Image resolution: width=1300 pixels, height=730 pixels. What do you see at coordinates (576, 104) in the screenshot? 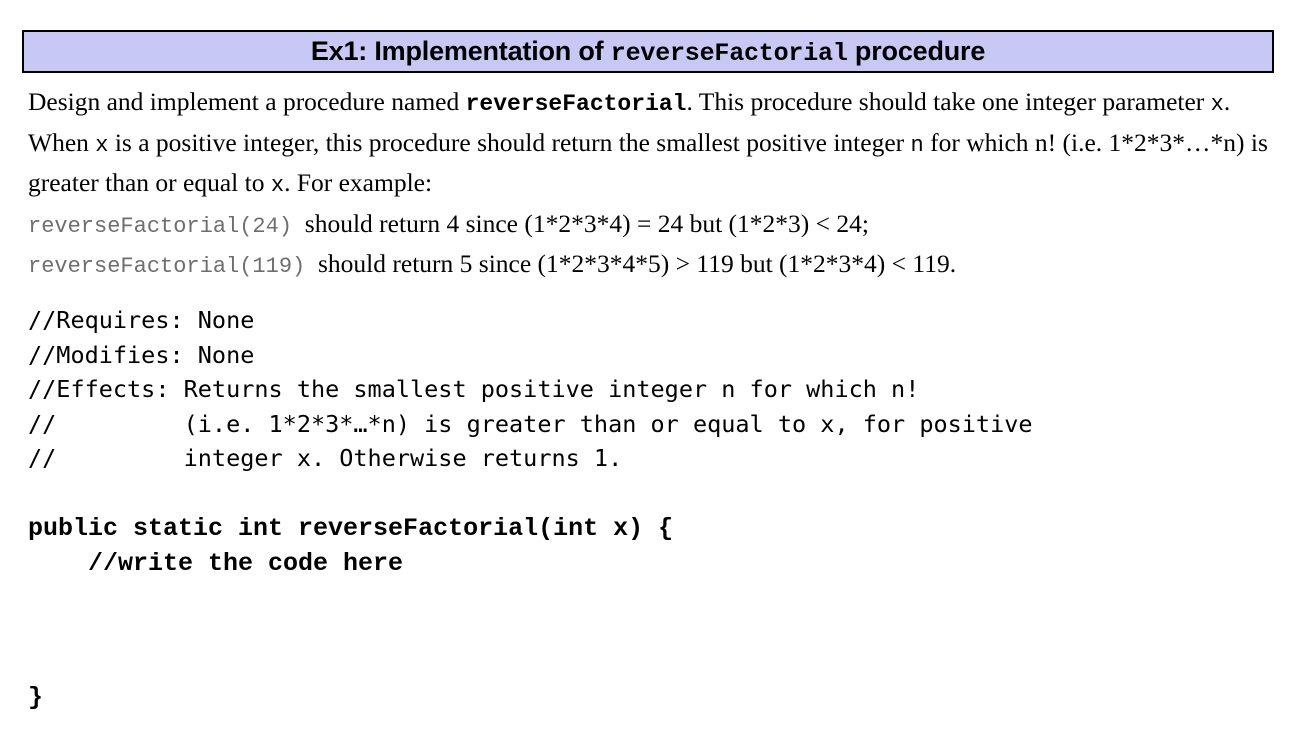
I see `prose-procedure-name: reverseFactorial` at bounding box center [576, 104].